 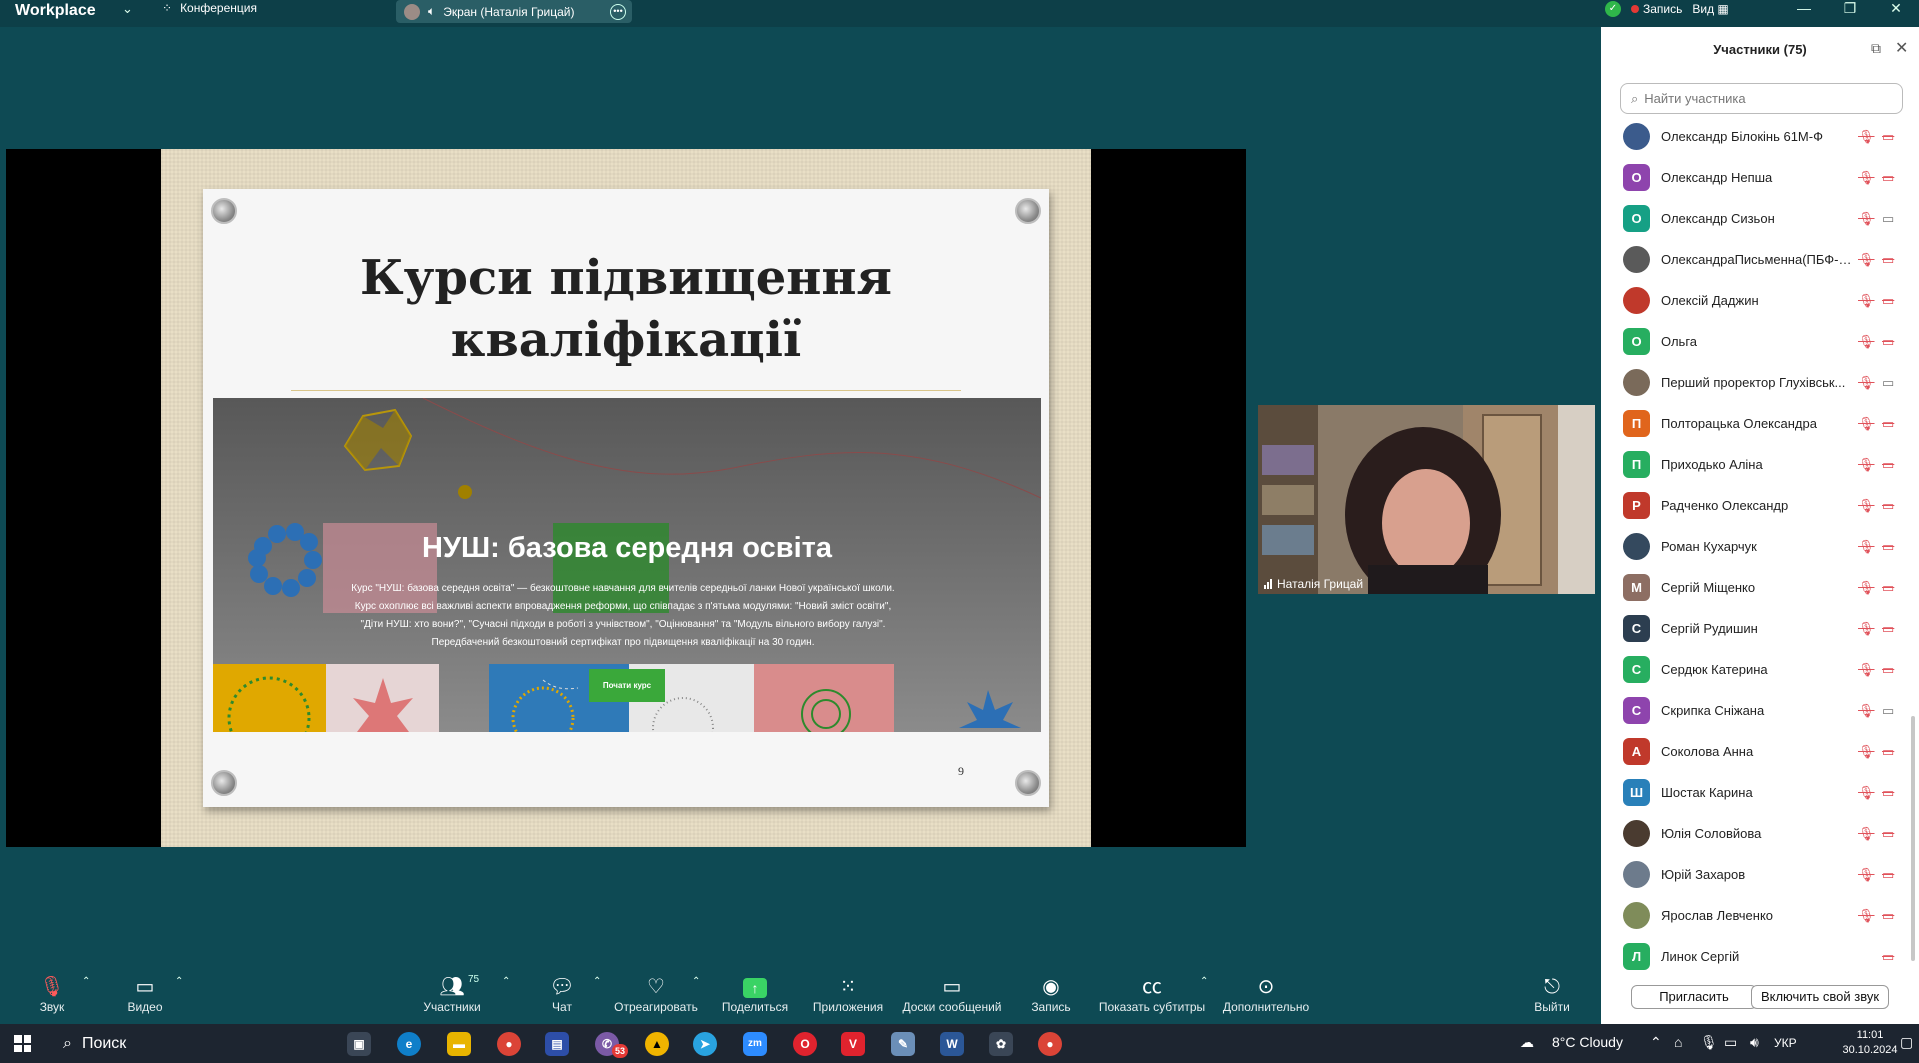 What do you see at coordinates (1587, 1042) in the screenshot?
I see `weather-label: 8°C Cloudy` at bounding box center [1587, 1042].